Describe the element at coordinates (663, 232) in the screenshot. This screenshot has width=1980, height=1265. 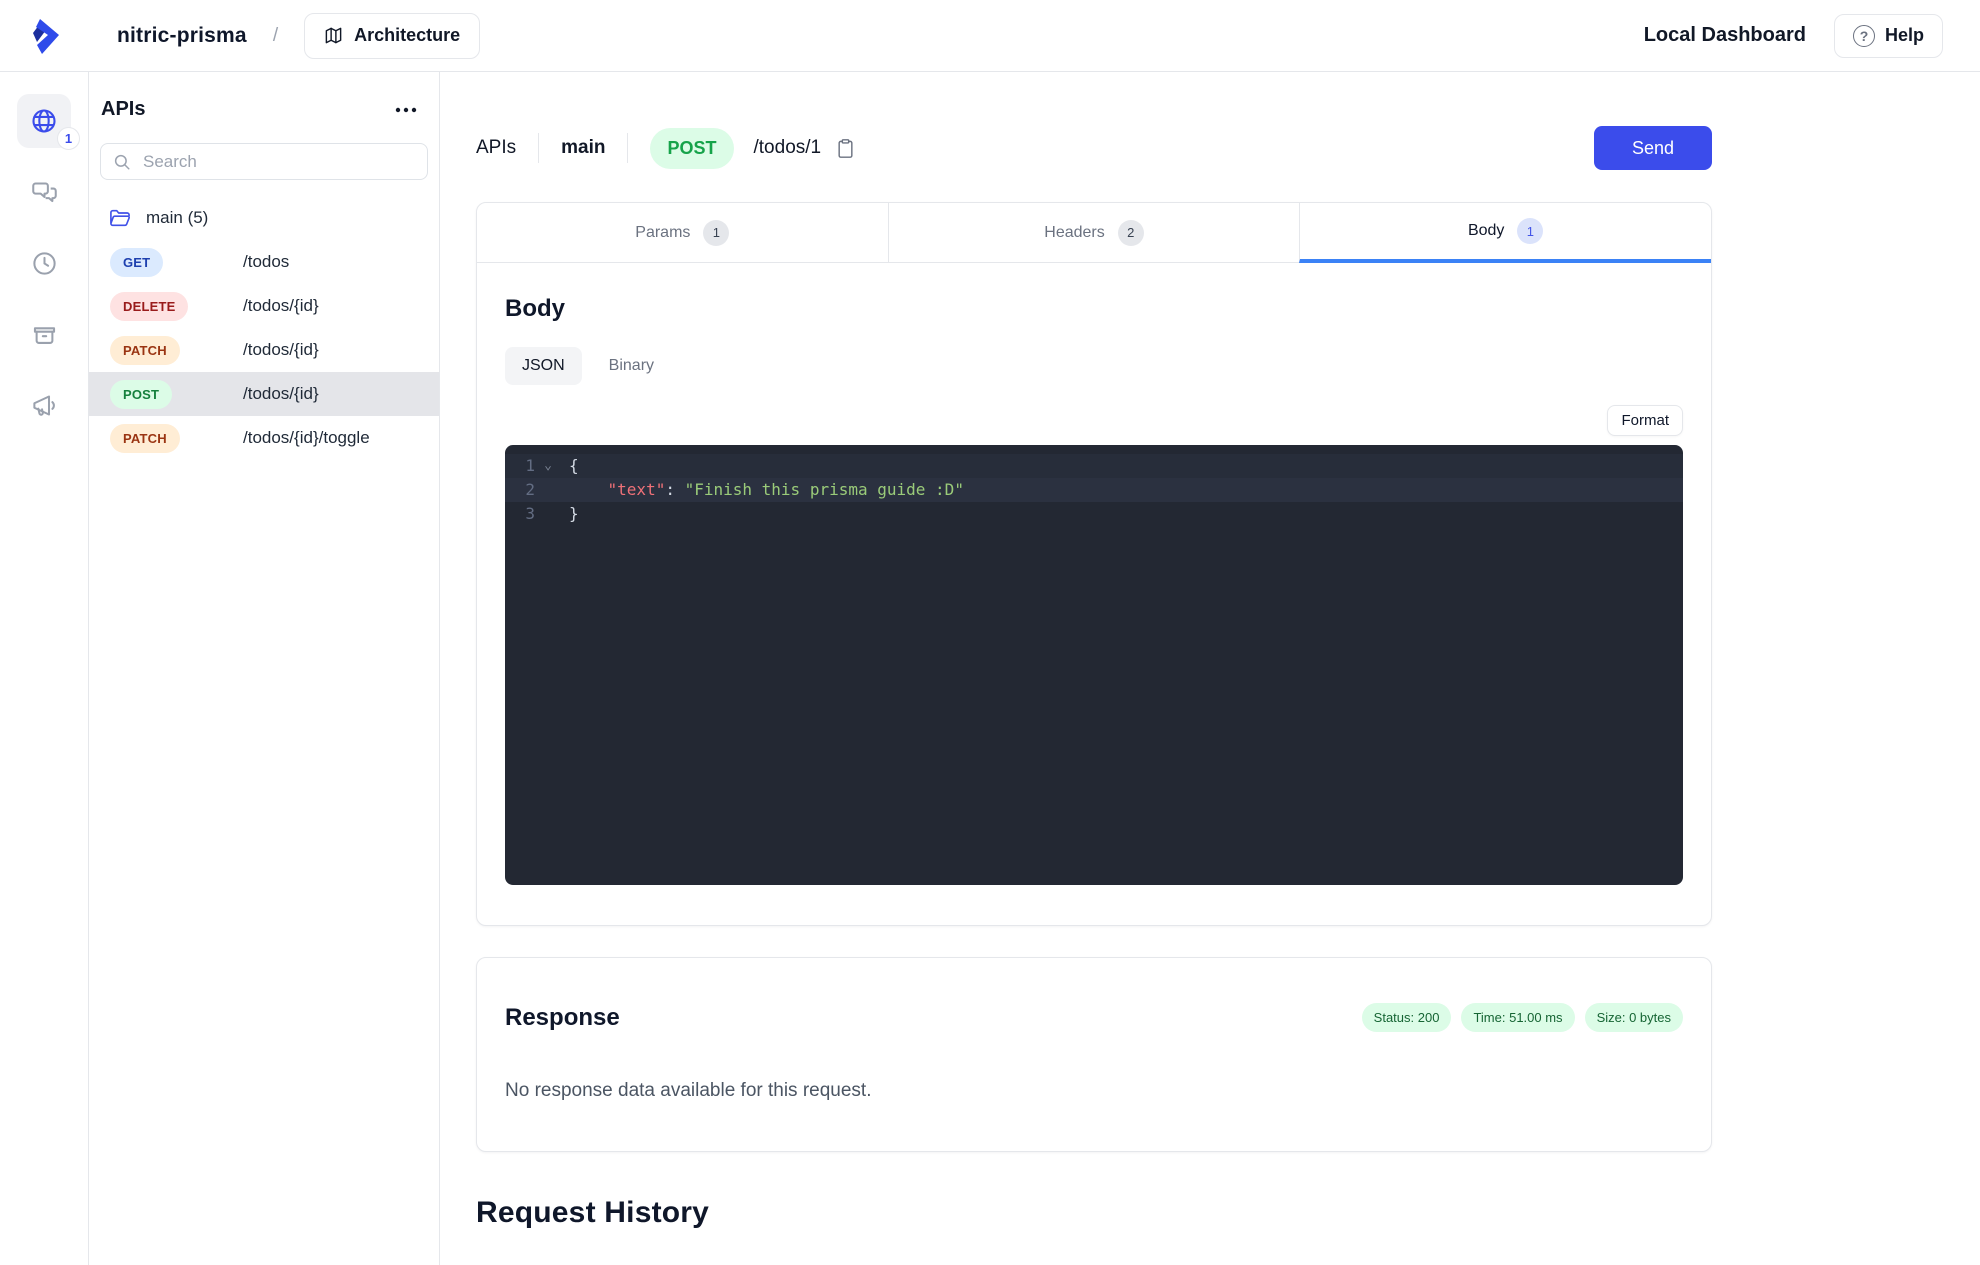
I see `tab-label: Params` at that location.